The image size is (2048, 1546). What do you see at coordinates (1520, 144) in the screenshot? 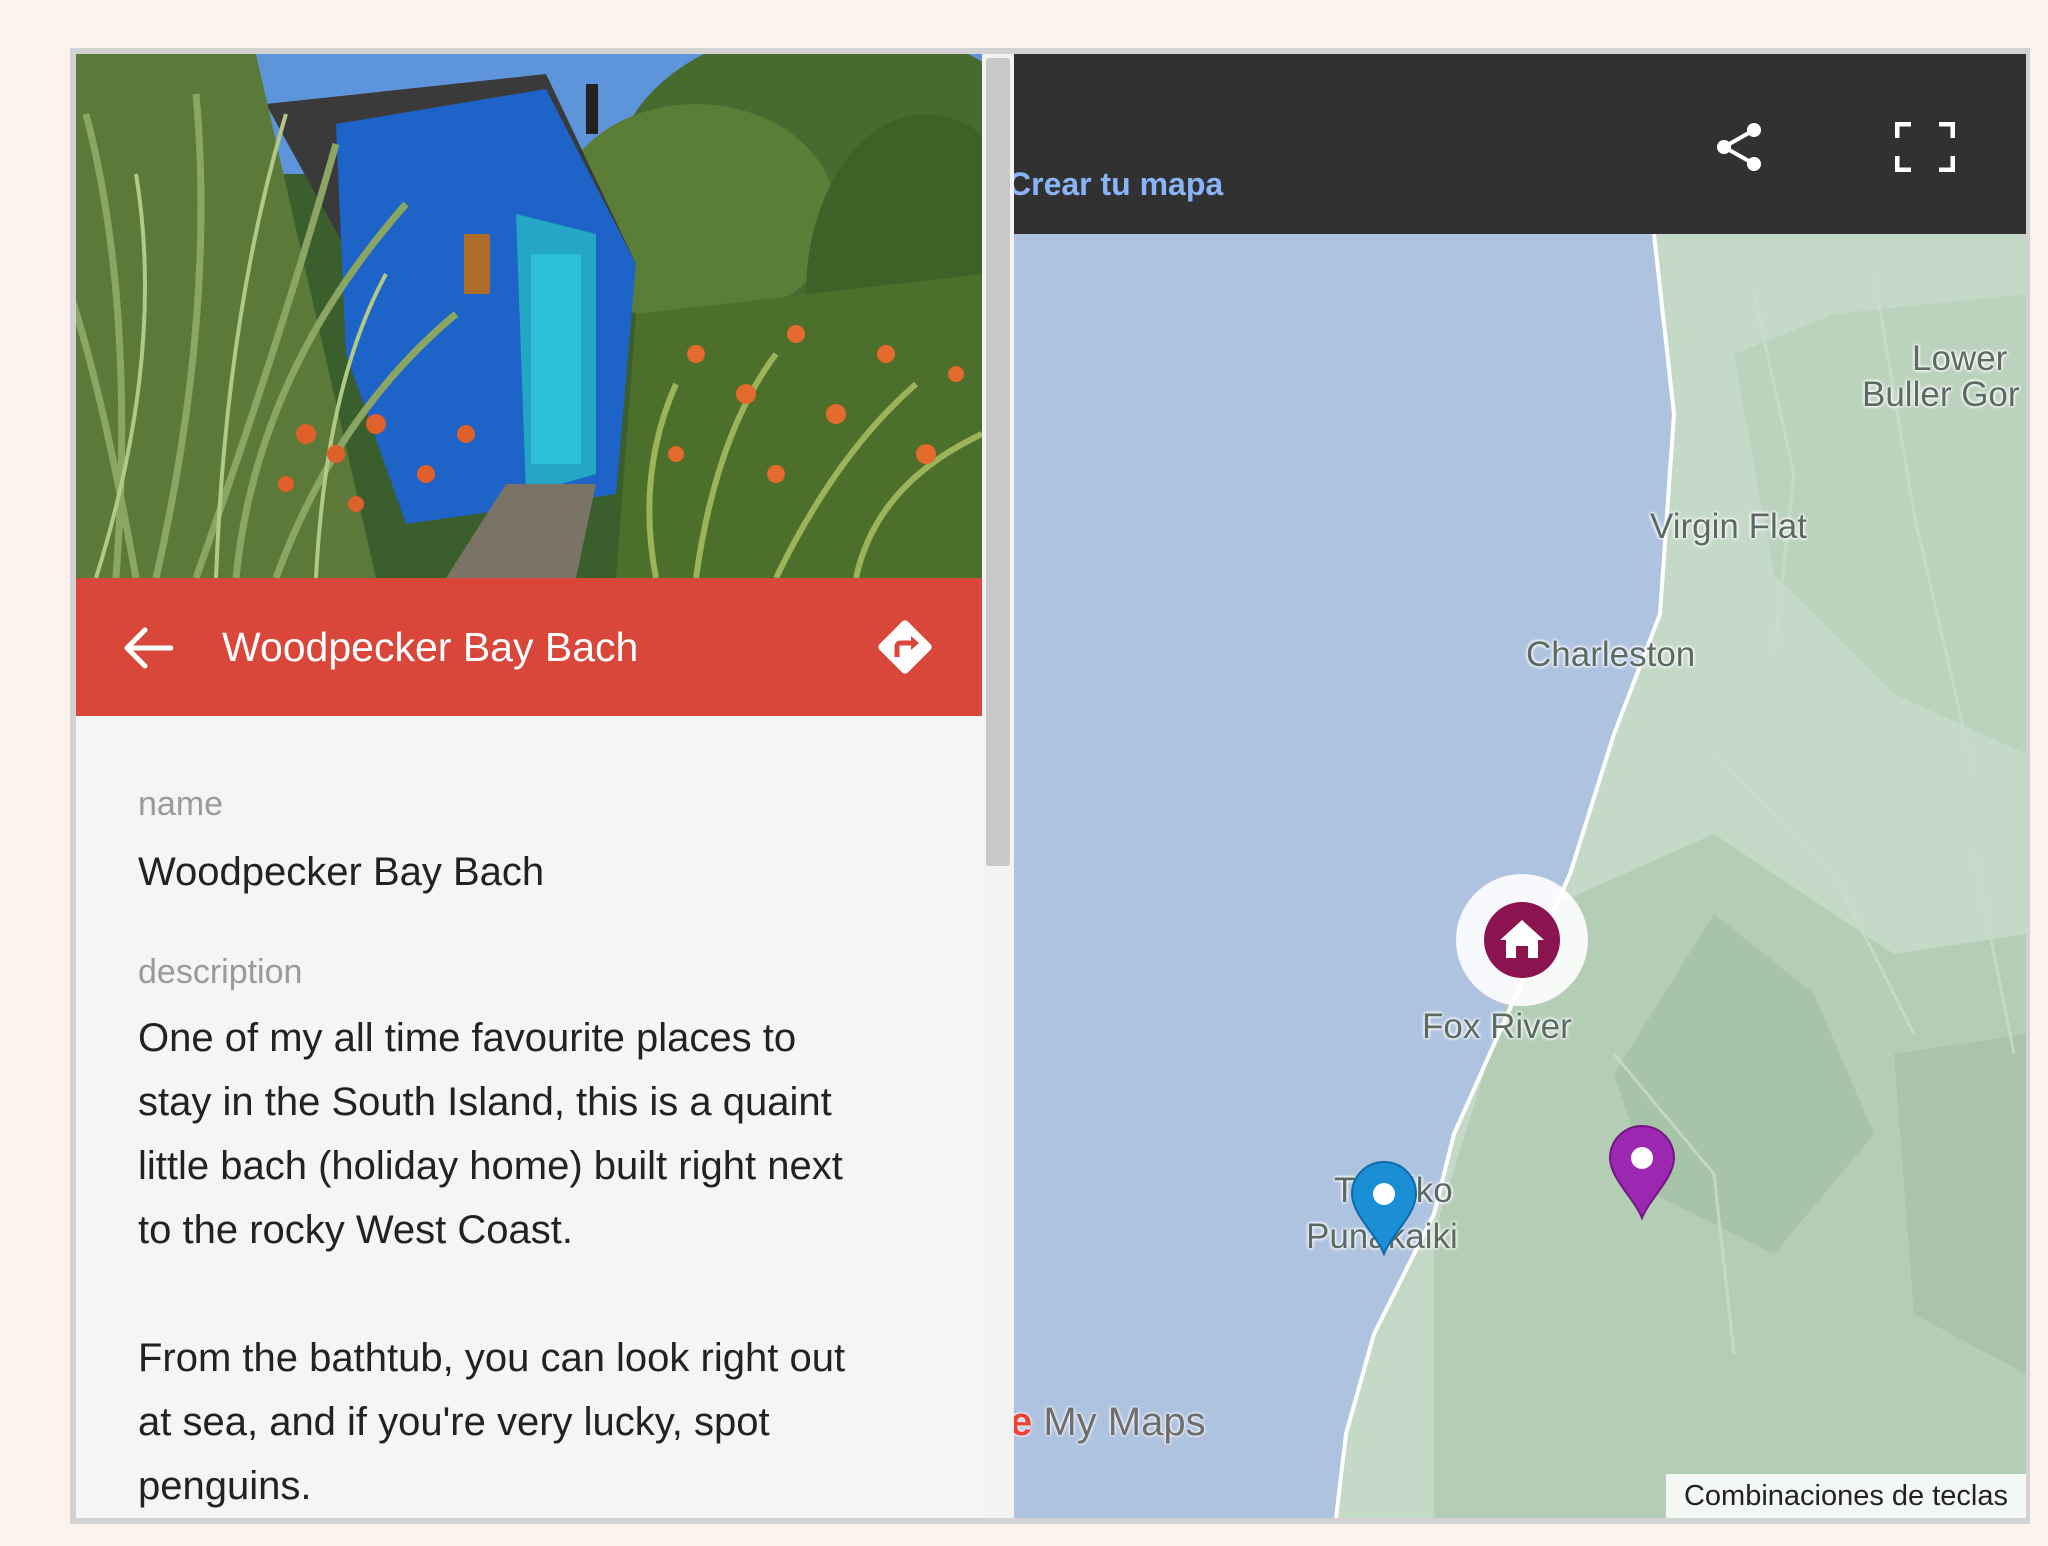
I see `map-top-bar: Crear tu mapa` at bounding box center [1520, 144].